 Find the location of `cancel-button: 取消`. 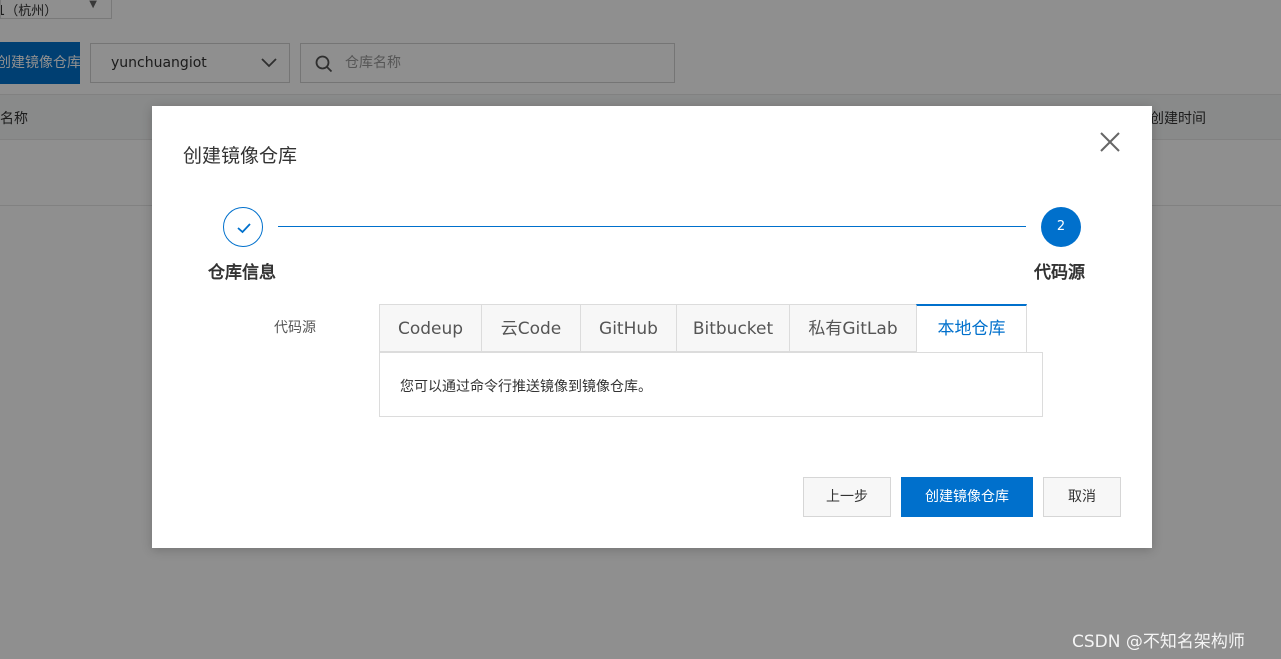

cancel-button: 取消 is located at coordinates (1082, 497).